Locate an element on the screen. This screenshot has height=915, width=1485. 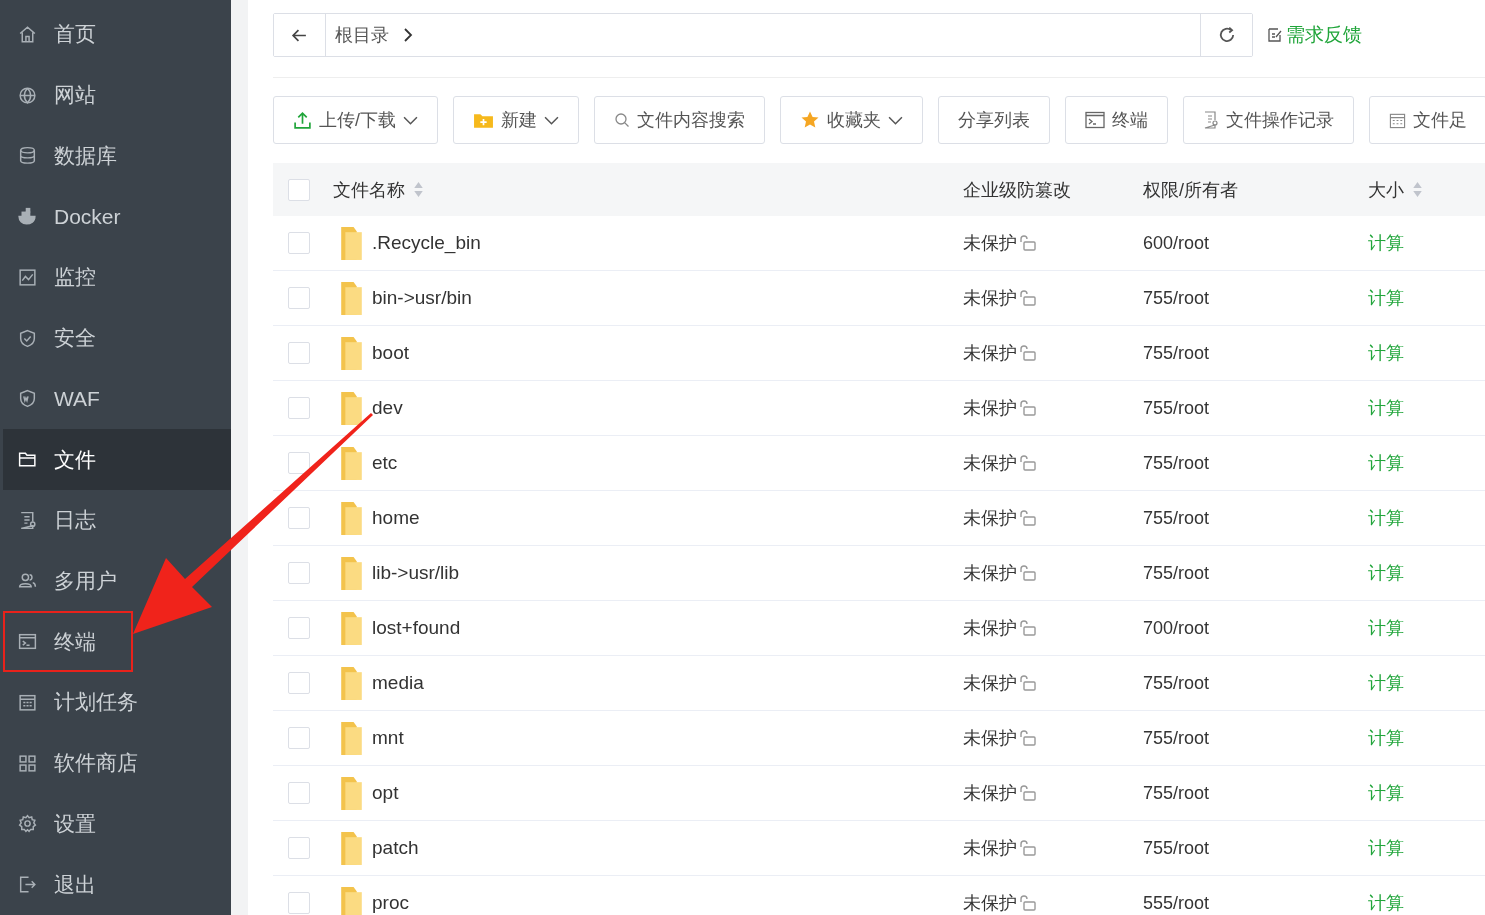
sidebar-item: 设置 is located at coordinates (68, 824).